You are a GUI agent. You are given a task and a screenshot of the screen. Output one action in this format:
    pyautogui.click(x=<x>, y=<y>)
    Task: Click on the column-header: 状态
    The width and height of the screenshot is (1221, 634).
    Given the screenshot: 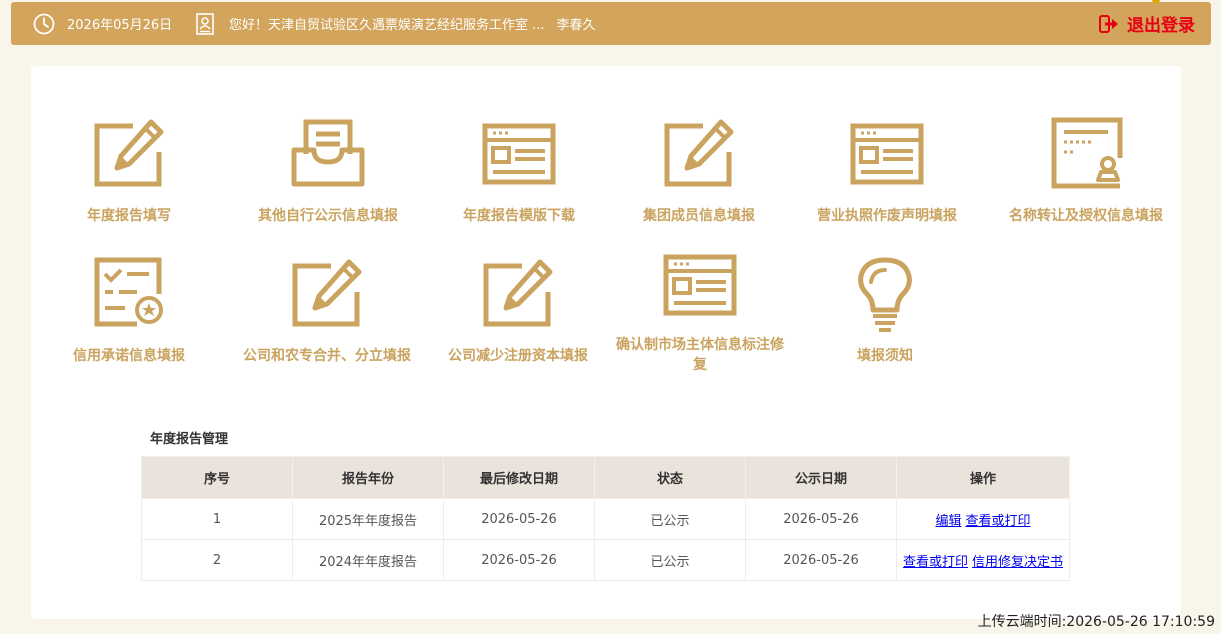 What is the action you would take?
    pyautogui.click(x=670, y=477)
    